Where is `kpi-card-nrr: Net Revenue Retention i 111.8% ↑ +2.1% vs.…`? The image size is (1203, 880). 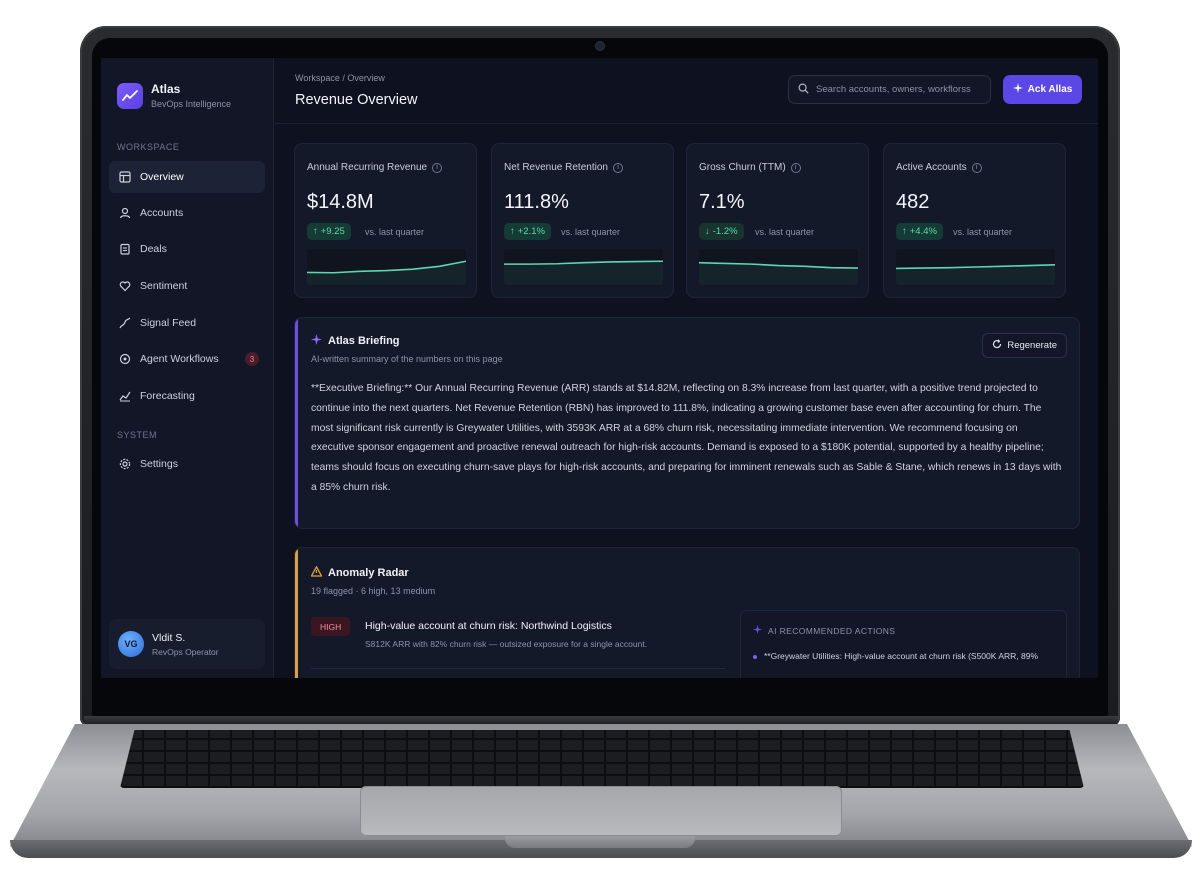 kpi-card-nrr: Net Revenue Retention i 111.8% ↑ +2.1% vs.… is located at coordinates (582, 220).